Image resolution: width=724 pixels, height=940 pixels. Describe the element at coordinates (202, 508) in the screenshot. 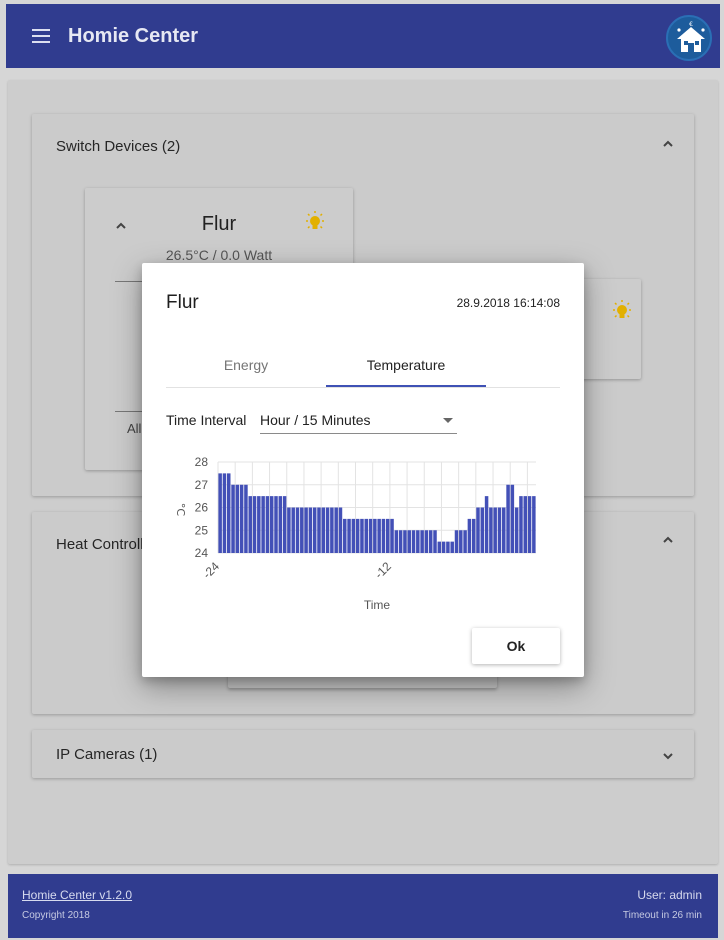

I see `y-tick-label: 26` at that location.